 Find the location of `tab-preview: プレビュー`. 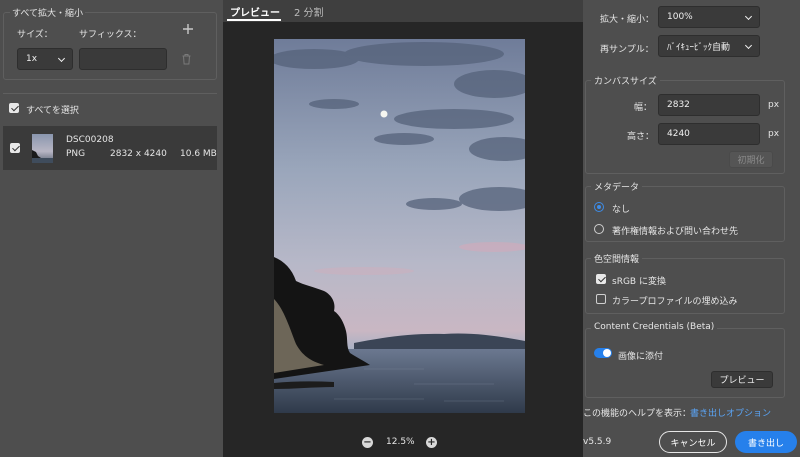

tab-preview: プレビュー is located at coordinates (255, 11).